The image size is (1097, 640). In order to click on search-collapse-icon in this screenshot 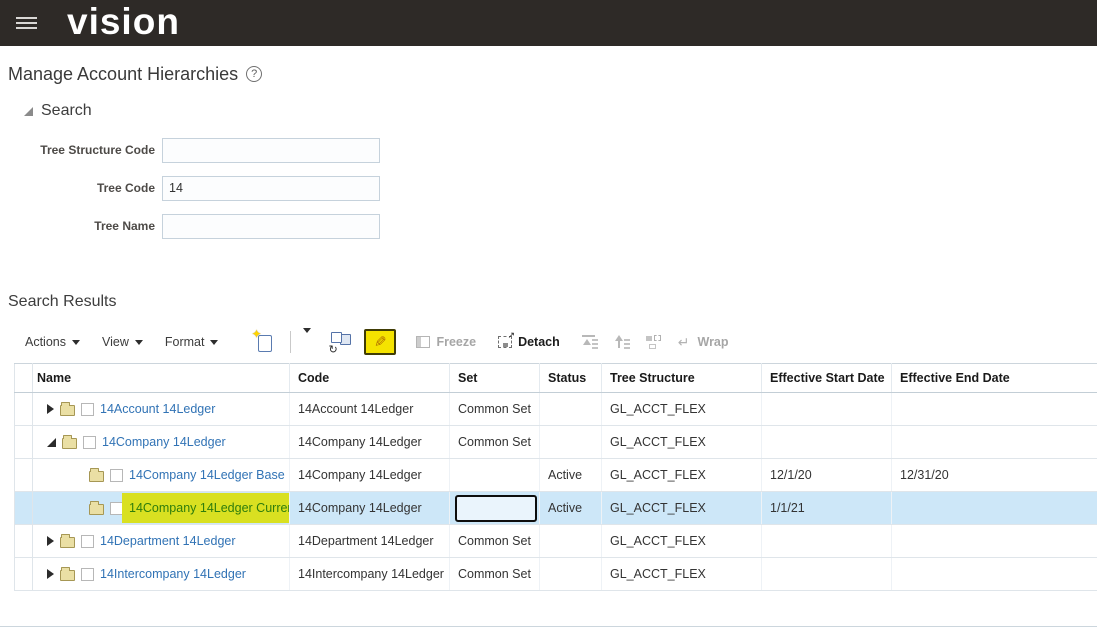, I will do `click(28, 111)`.